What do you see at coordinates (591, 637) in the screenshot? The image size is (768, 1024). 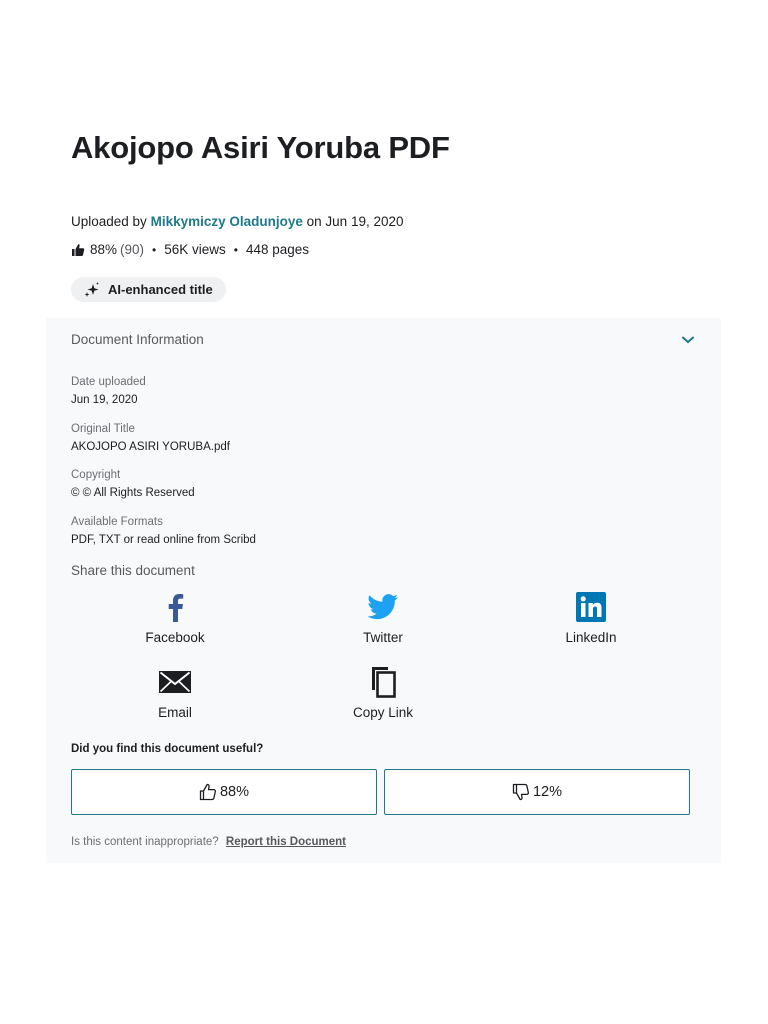 I see `share-linkedin-label: LinkedIn` at bounding box center [591, 637].